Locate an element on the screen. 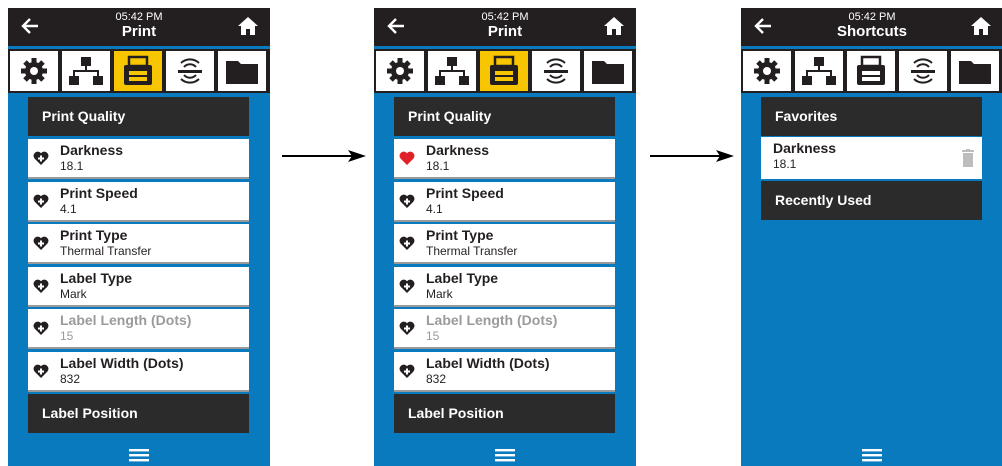 The image size is (1002, 466). favorites-header: Favorites is located at coordinates (871, 116).